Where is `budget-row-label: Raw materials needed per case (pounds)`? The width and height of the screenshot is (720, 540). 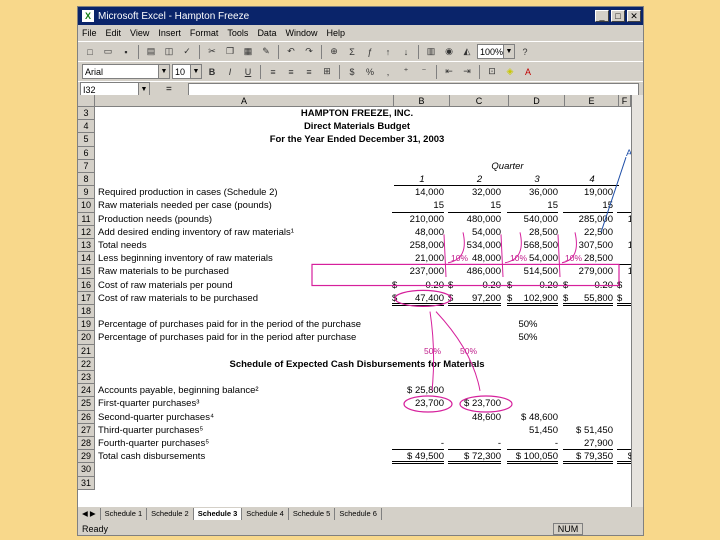 budget-row-label: Raw materials needed per case (pounds) is located at coordinates (246, 205).